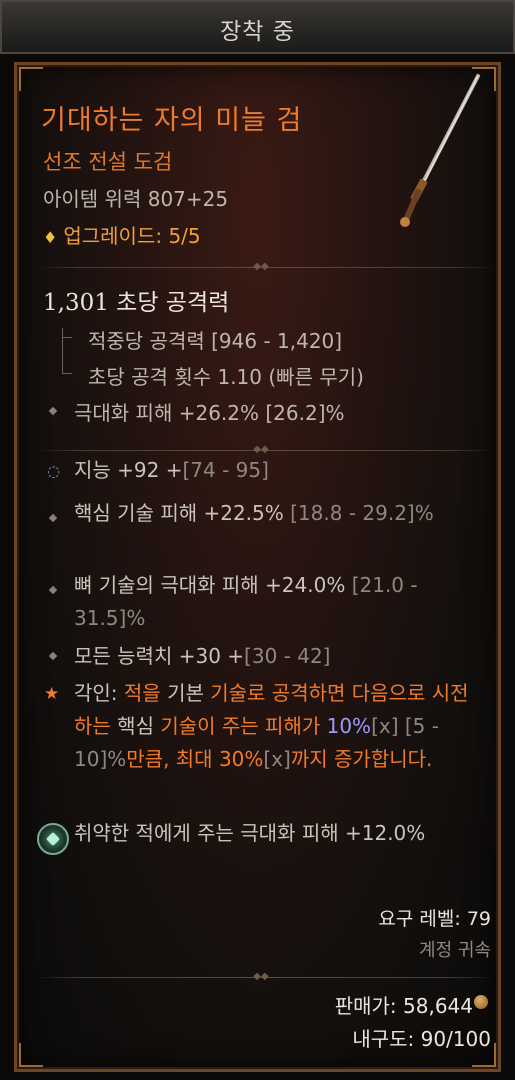 Image resolution: width=515 pixels, height=1080 pixels. Describe the element at coordinates (213, 585) in the screenshot. I see `affix-value: 뼈 기술의 극대화 피해 +24.0%` at that location.